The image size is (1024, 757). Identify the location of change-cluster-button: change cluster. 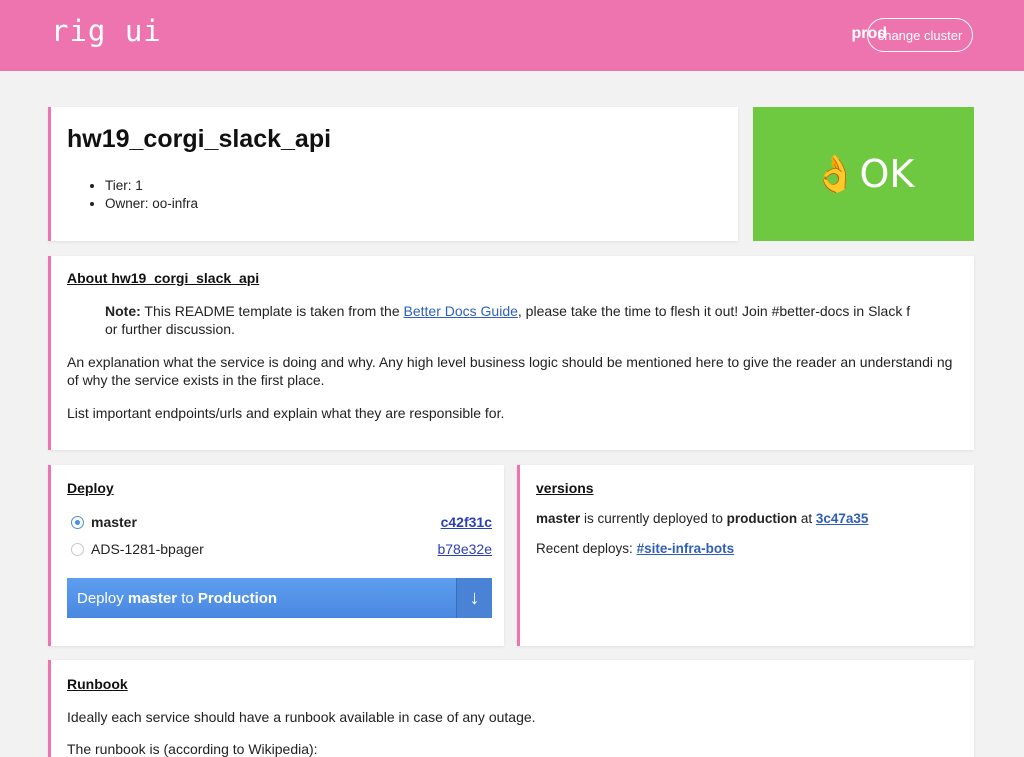
(920, 35).